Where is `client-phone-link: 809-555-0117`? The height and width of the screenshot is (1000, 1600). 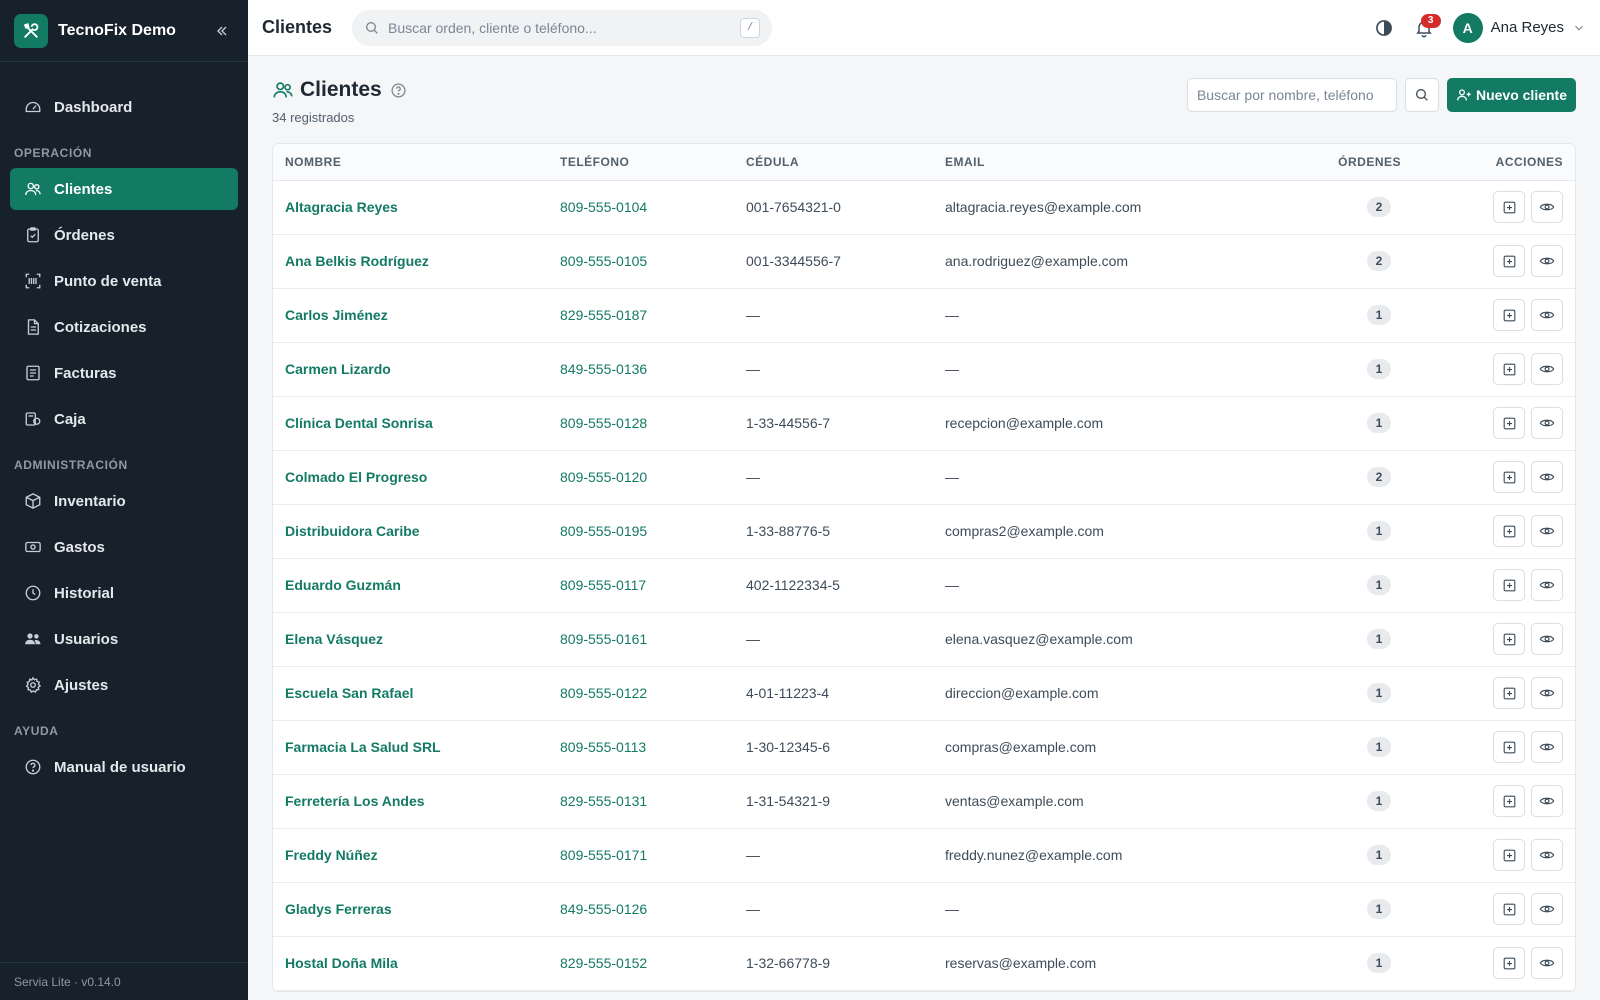
client-phone-link: 809-555-0117 is located at coordinates (603, 585).